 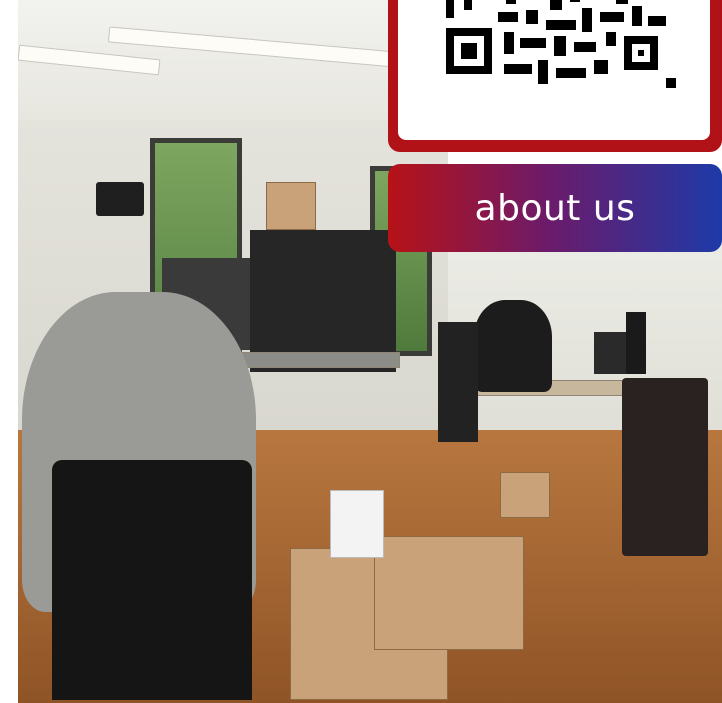 I want to click on about-us-button: about us, so click(x=555, y=208).